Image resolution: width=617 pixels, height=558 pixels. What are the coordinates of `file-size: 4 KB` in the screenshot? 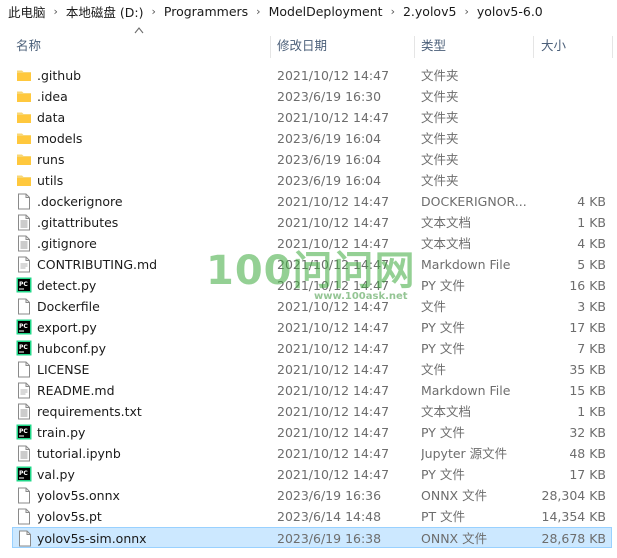 It's located at (591, 243).